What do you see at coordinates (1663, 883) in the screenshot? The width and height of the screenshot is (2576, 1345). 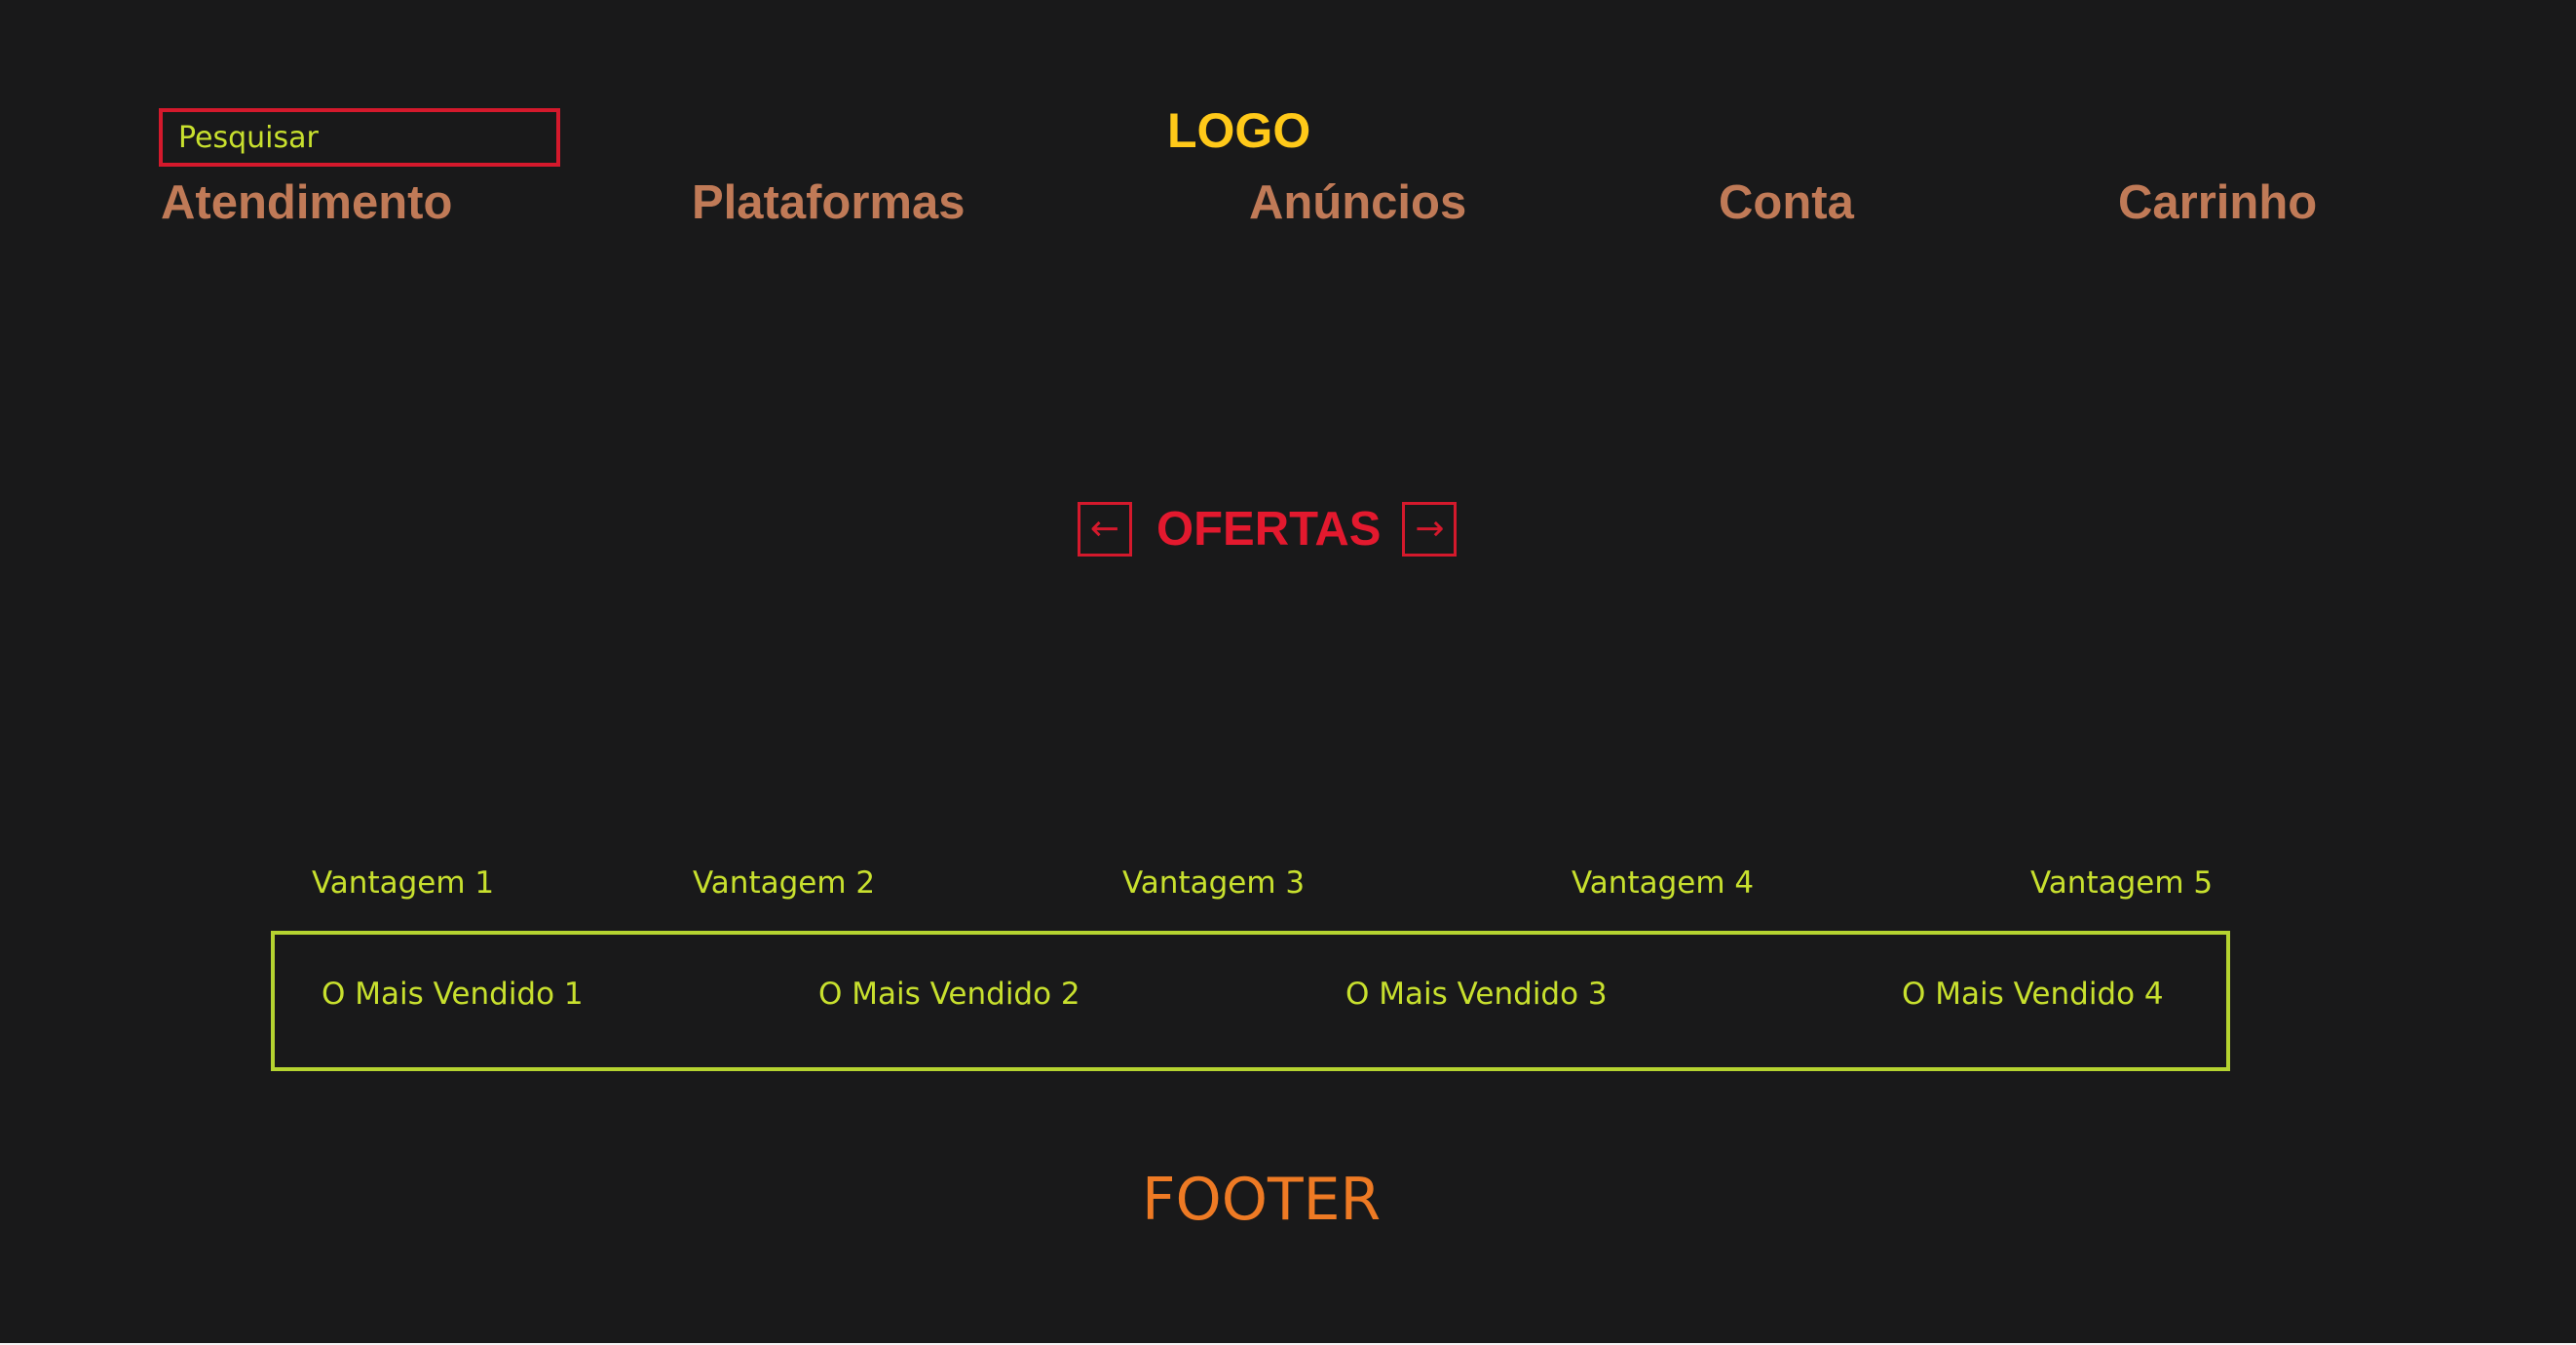 I see `advantage-item: Vantagem 4` at bounding box center [1663, 883].